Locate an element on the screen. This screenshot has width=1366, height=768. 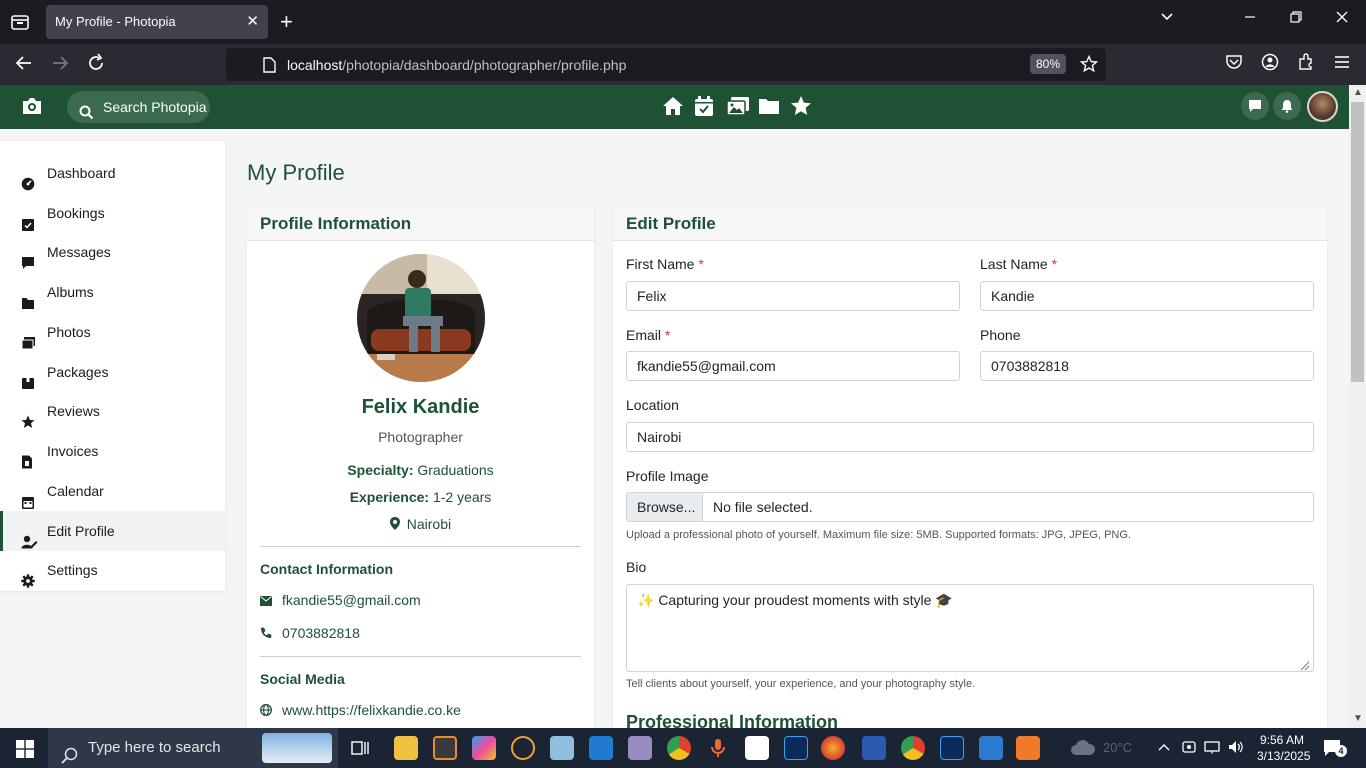
notification-center-icon: 4 is located at coordinates (1335, 749).